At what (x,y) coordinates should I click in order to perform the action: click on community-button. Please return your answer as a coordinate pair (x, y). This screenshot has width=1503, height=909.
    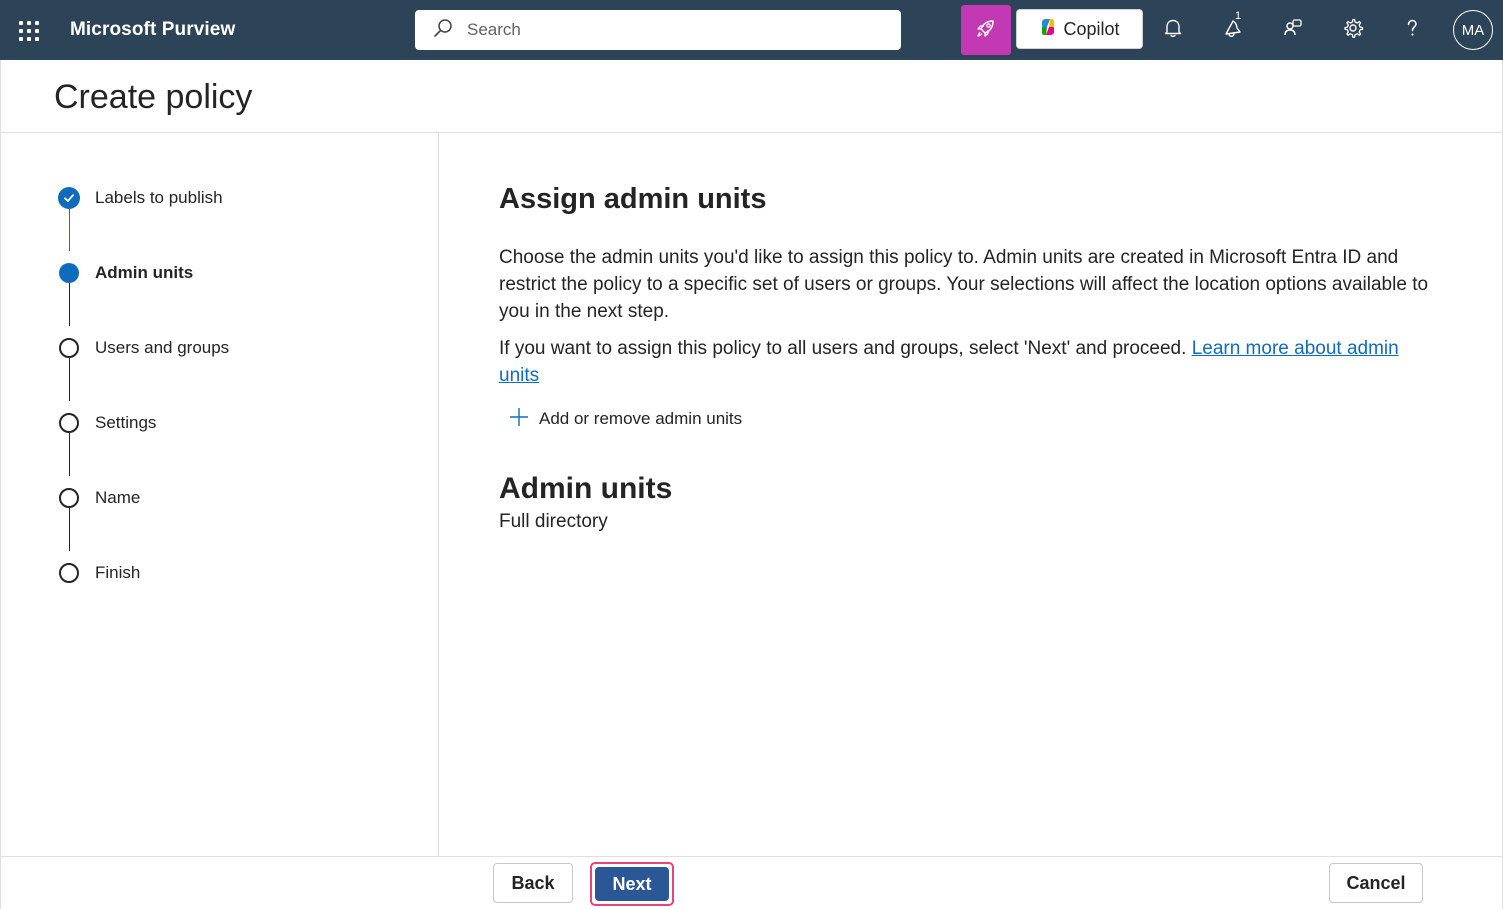
    Looking at the image, I should click on (1293, 30).